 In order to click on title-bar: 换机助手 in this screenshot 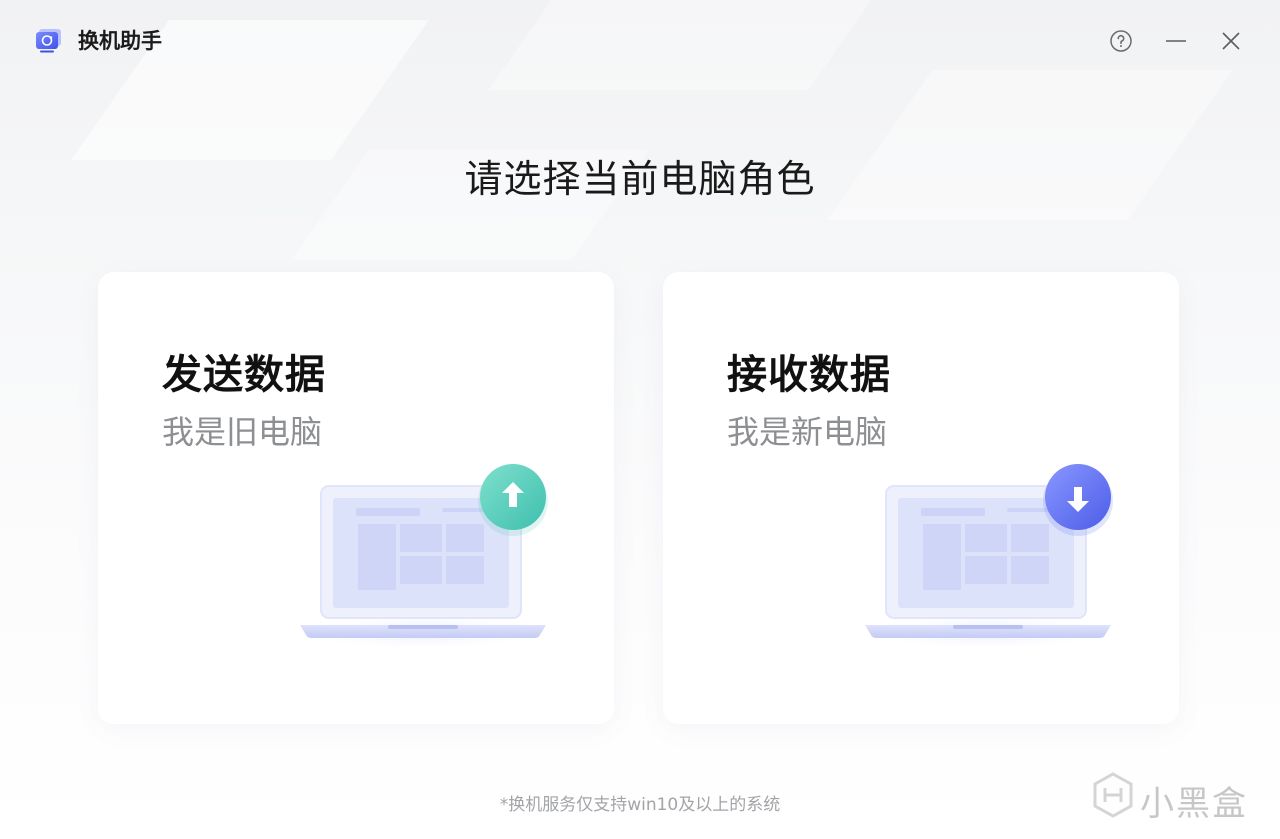, I will do `click(640, 42)`.